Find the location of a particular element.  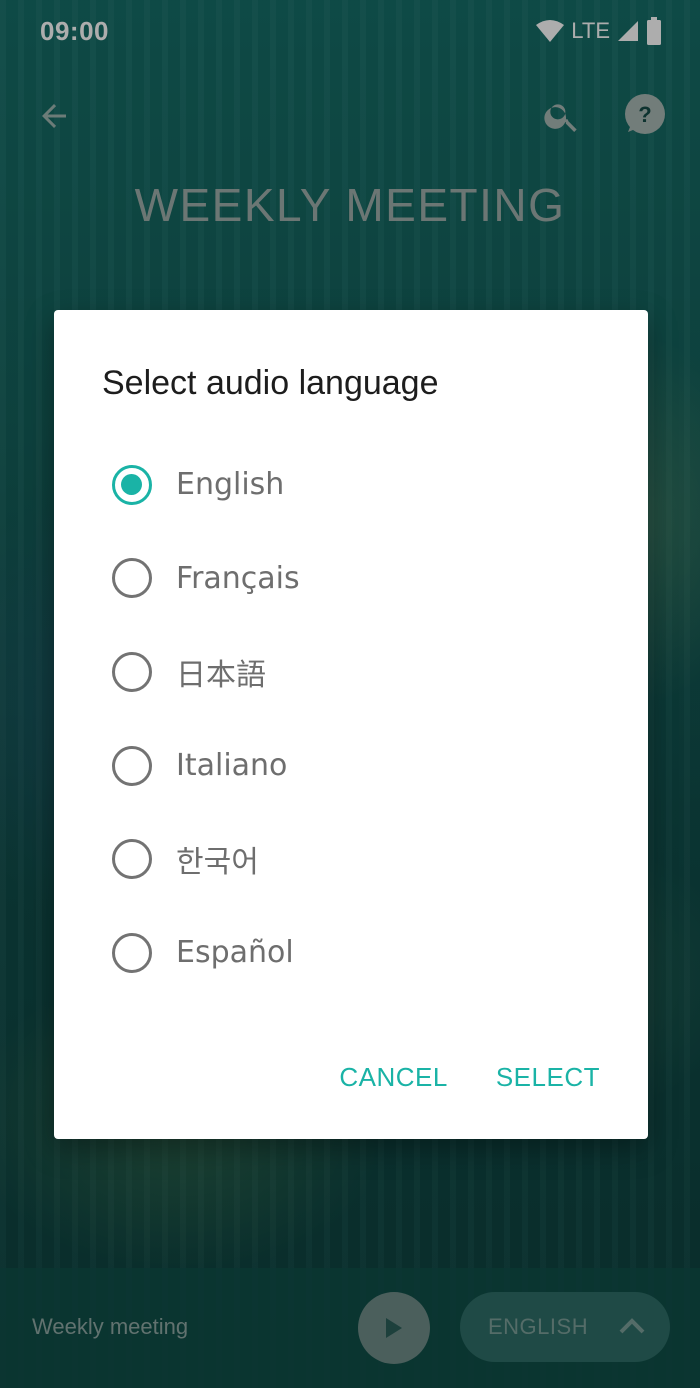

language-option-japanese: 日本語 is located at coordinates (351, 672).